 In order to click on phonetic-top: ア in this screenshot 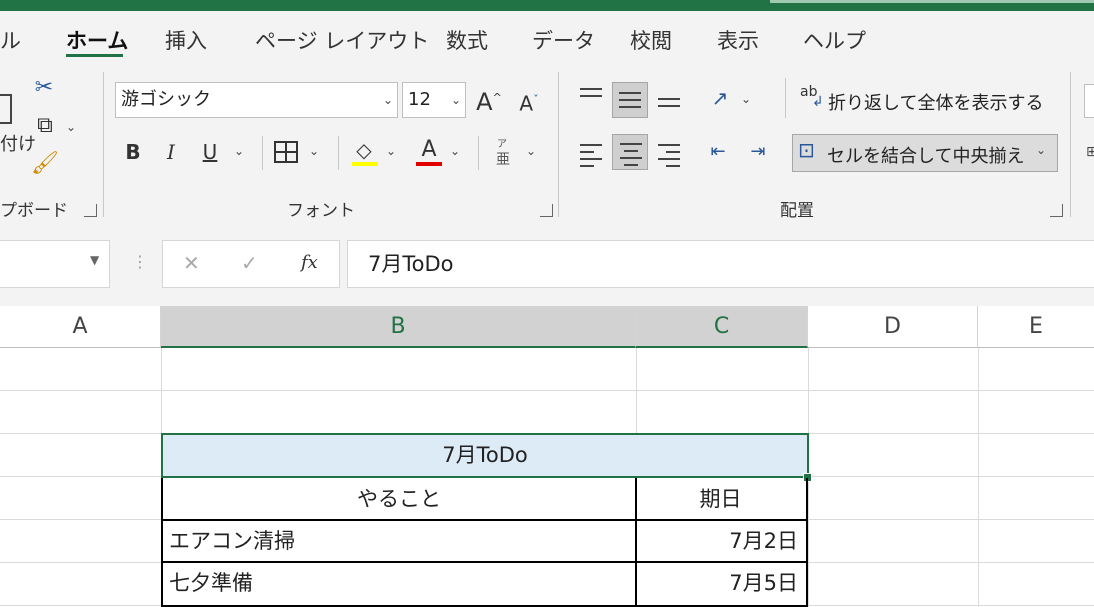, I will do `click(502, 142)`.